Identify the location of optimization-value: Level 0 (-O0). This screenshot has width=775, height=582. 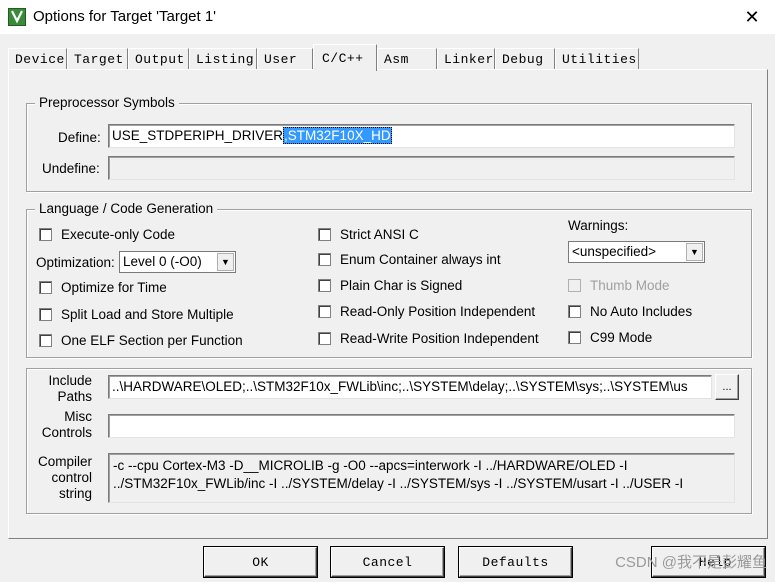
(162, 261).